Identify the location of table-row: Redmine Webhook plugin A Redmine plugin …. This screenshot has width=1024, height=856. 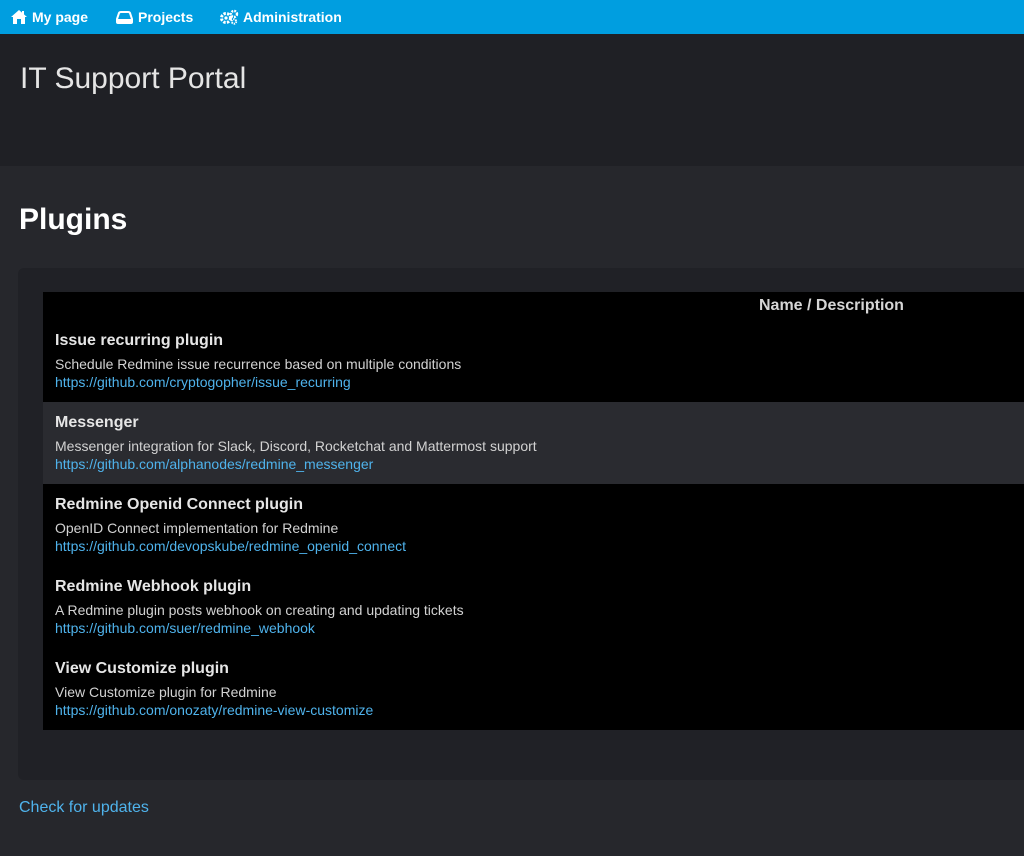
(533, 607).